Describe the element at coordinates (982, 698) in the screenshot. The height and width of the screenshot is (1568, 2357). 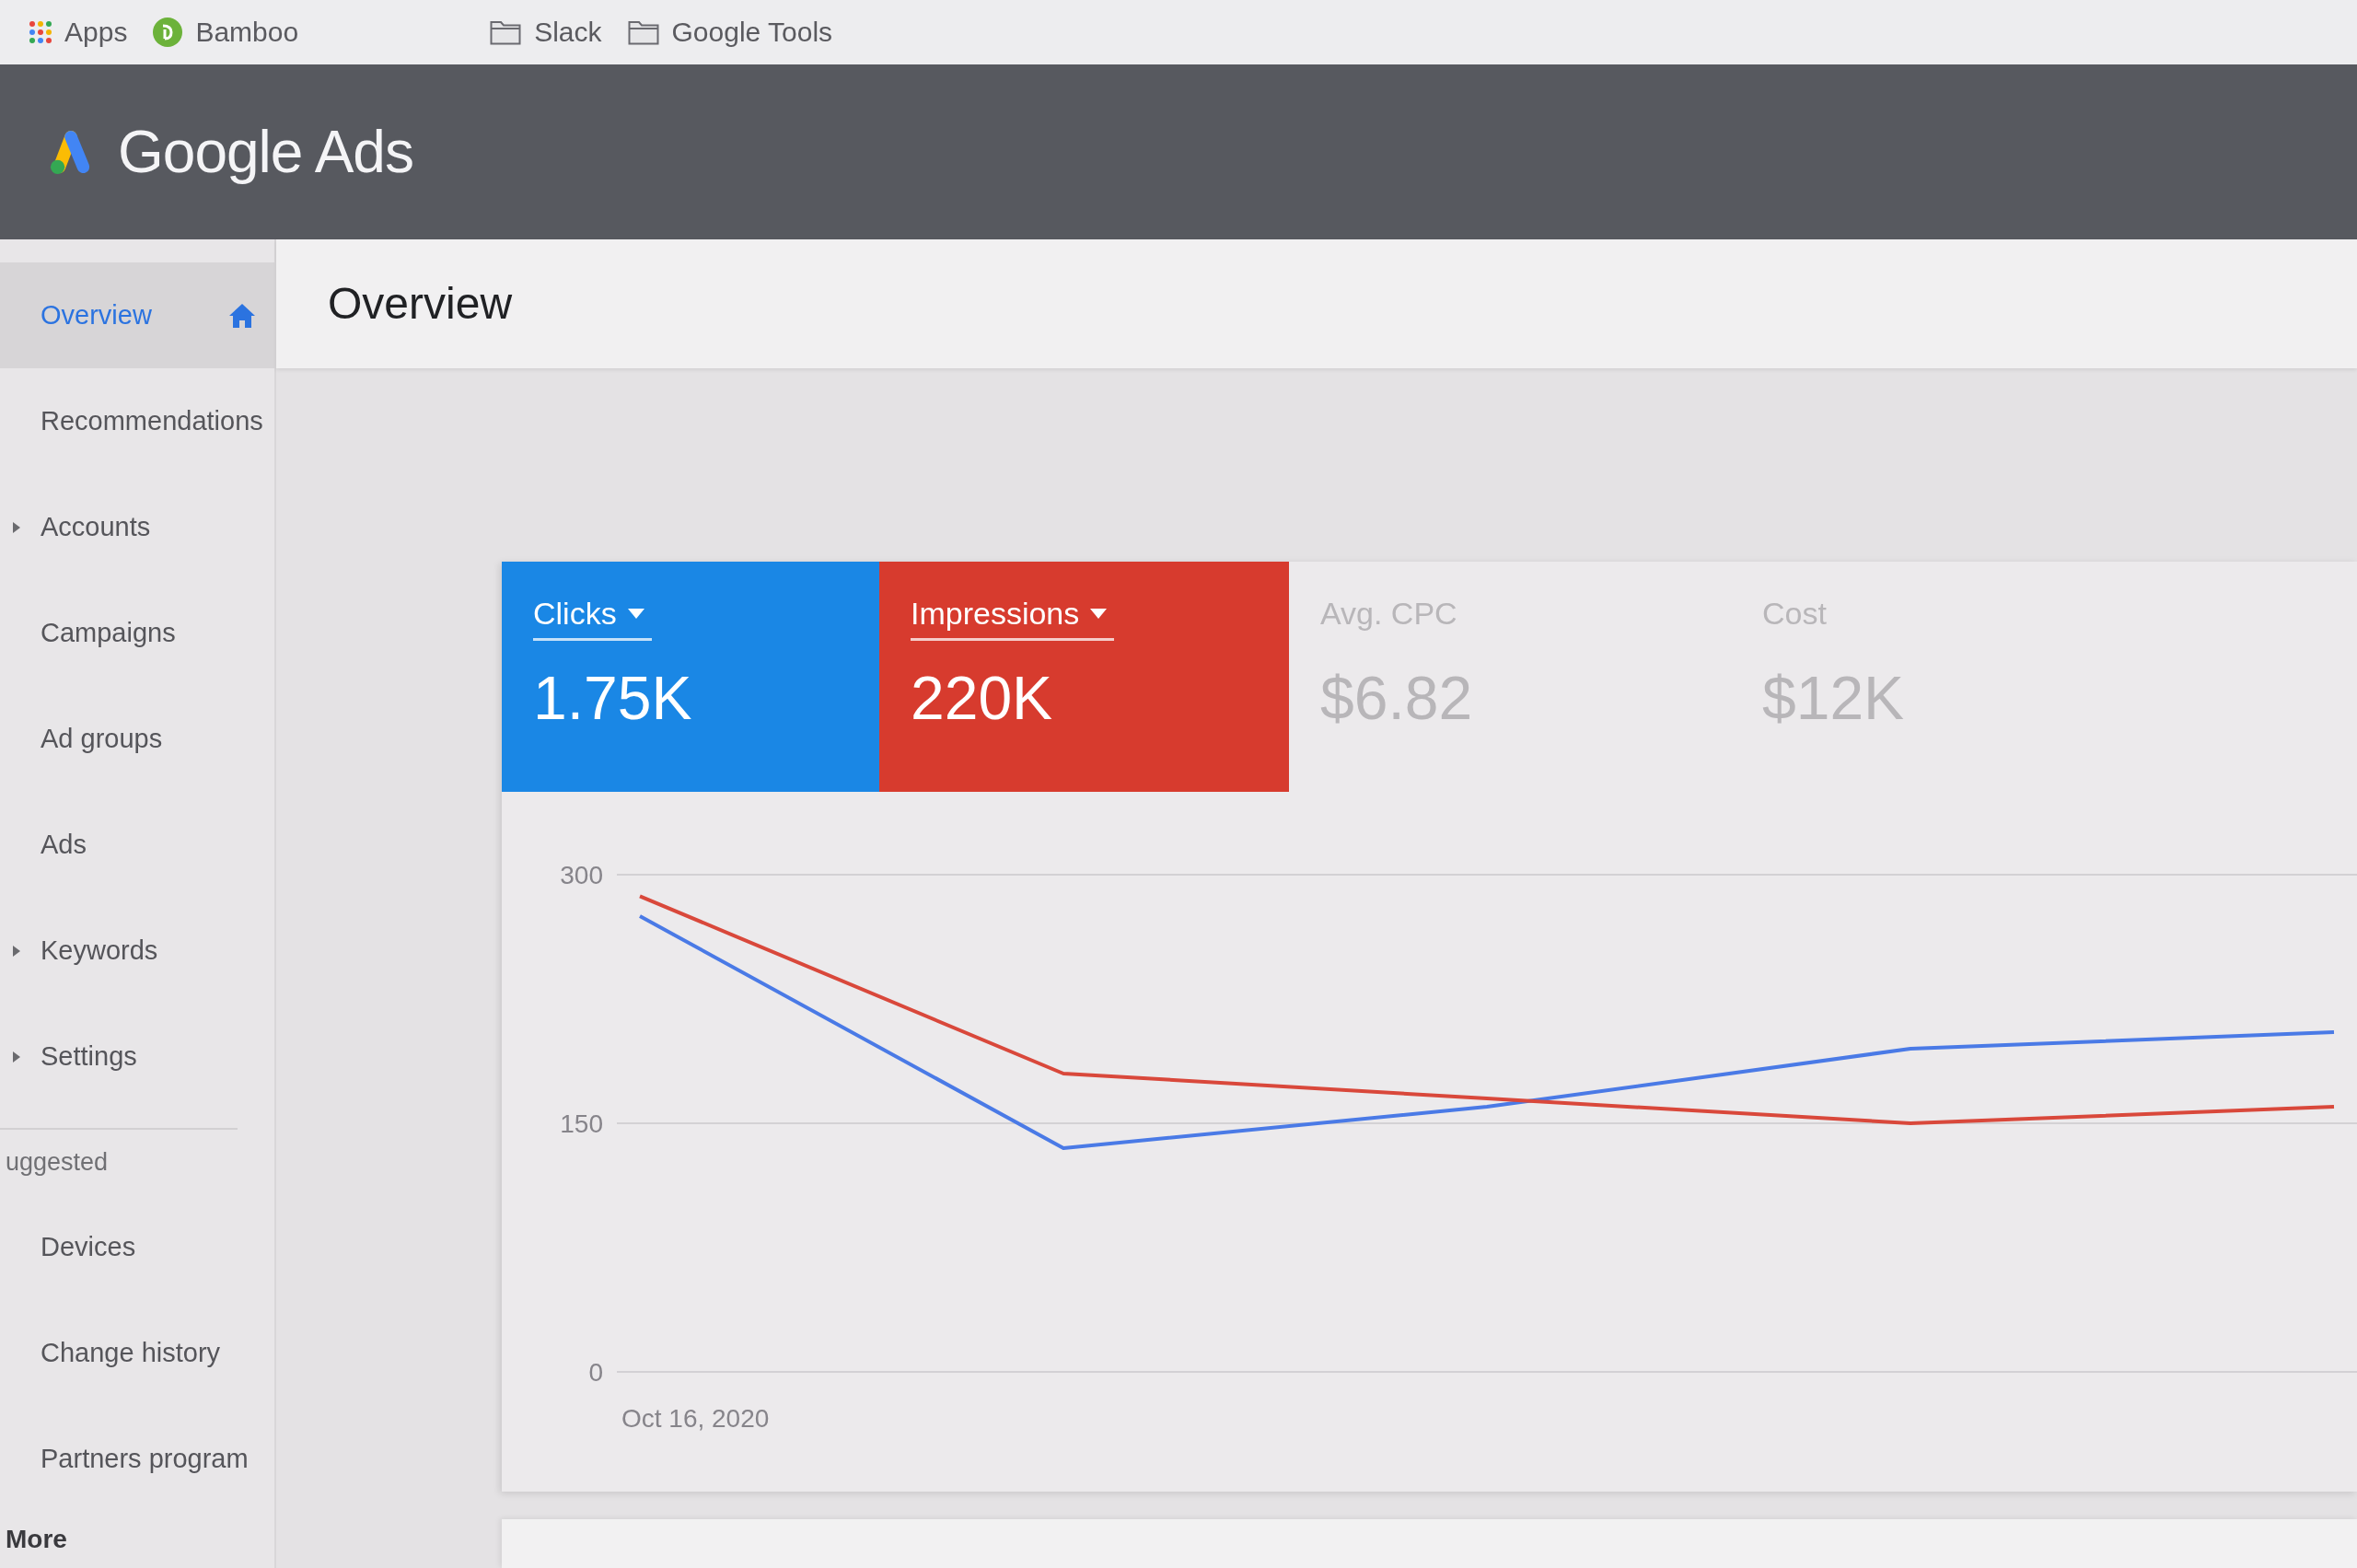
I see `metric-value: 220K` at that location.